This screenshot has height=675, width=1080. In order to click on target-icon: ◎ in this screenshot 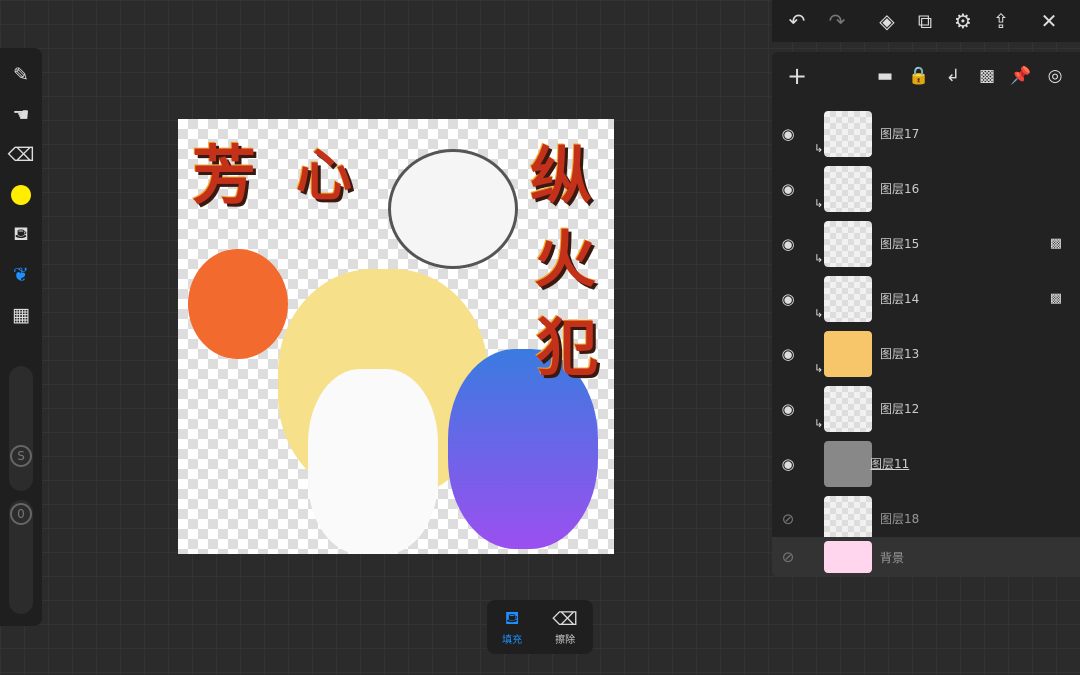, I will do `click(1055, 76)`.